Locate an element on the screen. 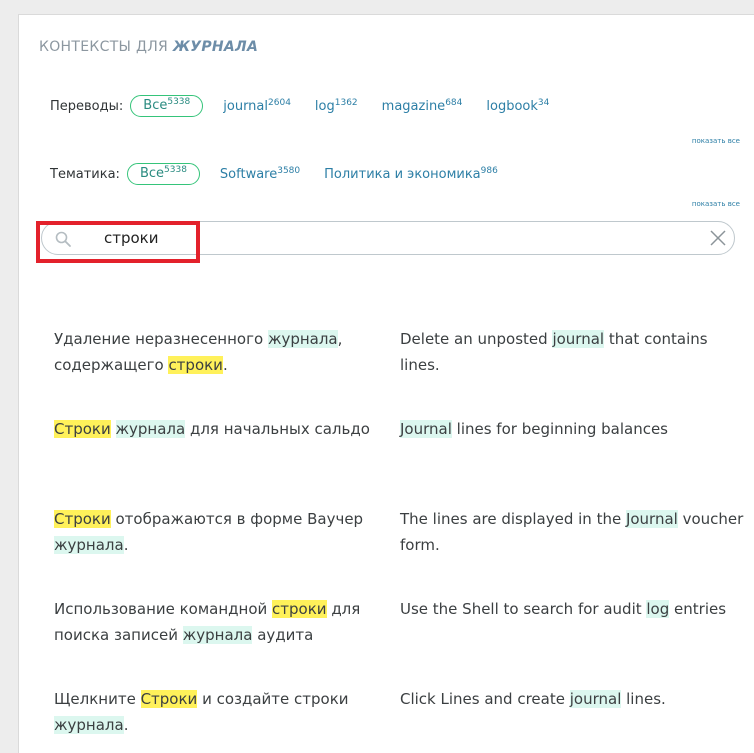 This screenshot has width=754, height=753. topic-option-politics-economics: Политика и экономика986 is located at coordinates (411, 173).